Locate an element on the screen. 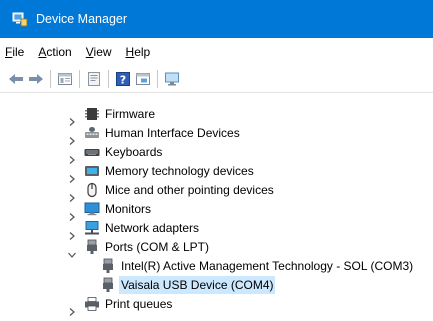 Image resolution: width=433 pixels, height=321 pixels. tree-item-label: Vaisala USB Device (COM4) is located at coordinates (197, 285).